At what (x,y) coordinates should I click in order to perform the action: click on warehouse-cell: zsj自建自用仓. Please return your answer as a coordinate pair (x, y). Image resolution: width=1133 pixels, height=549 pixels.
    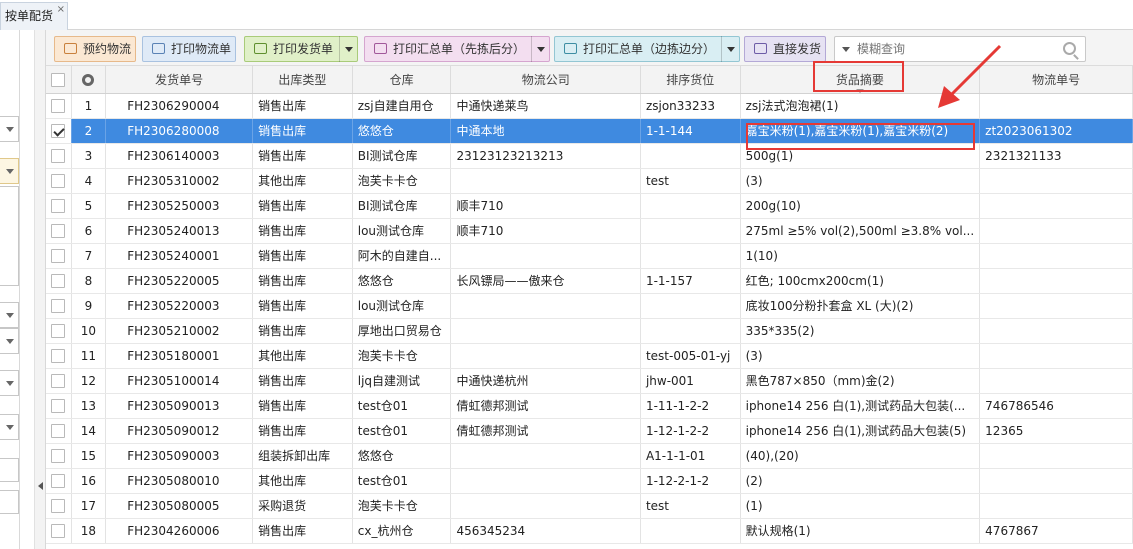
    Looking at the image, I should click on (402, 106).